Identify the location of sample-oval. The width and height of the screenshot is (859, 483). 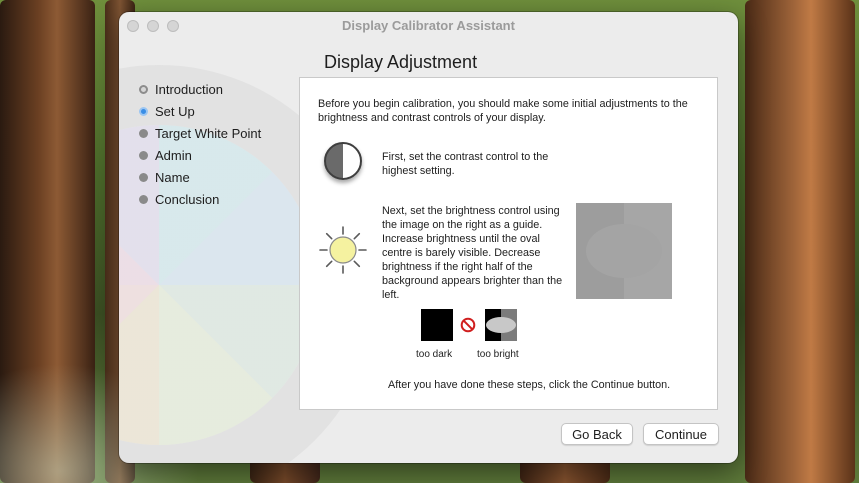
(624, 251).